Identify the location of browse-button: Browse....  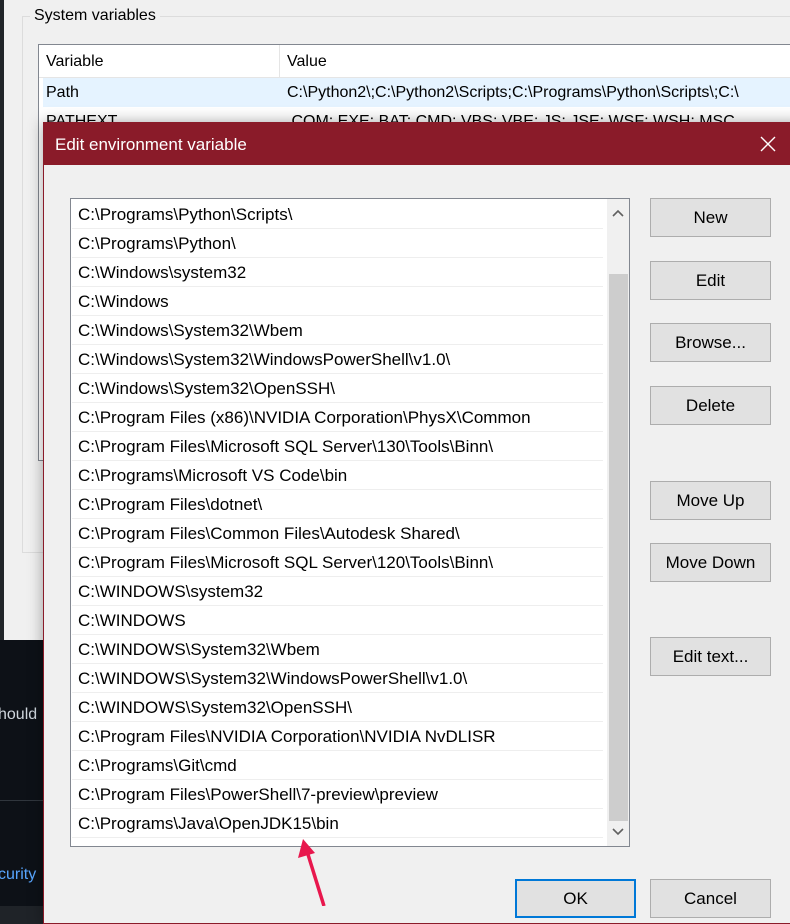
(710, 342).